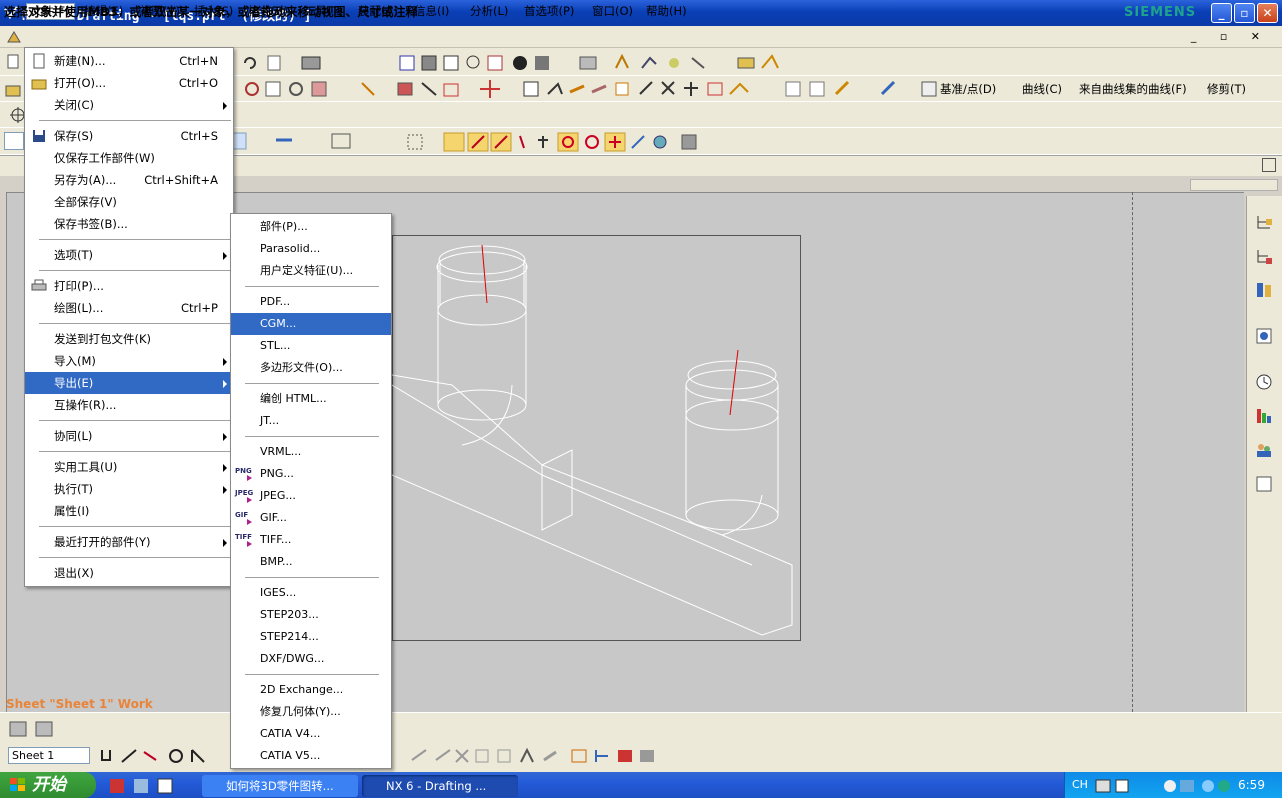 This screenshot has height=798, width=1282. I want to click on menu-9: 首选项(P), so click(549, 11).